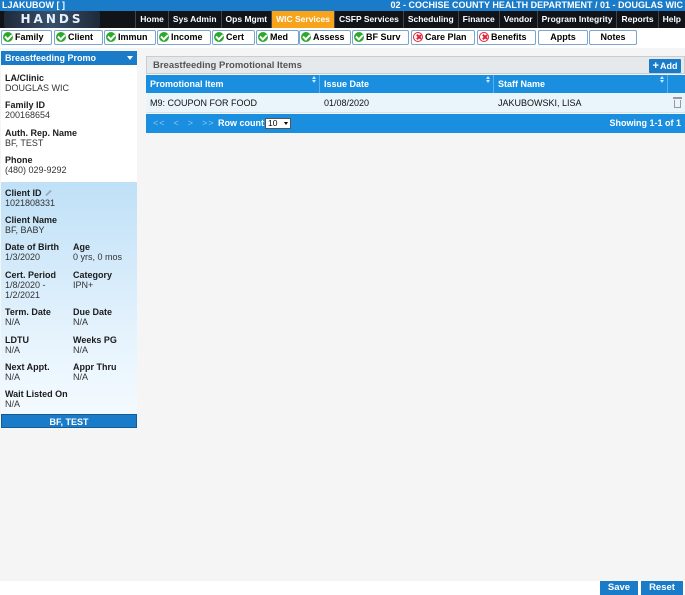 This screenshot has width=685, height=595. I want to click on save-button: Save, so click(619, 588).